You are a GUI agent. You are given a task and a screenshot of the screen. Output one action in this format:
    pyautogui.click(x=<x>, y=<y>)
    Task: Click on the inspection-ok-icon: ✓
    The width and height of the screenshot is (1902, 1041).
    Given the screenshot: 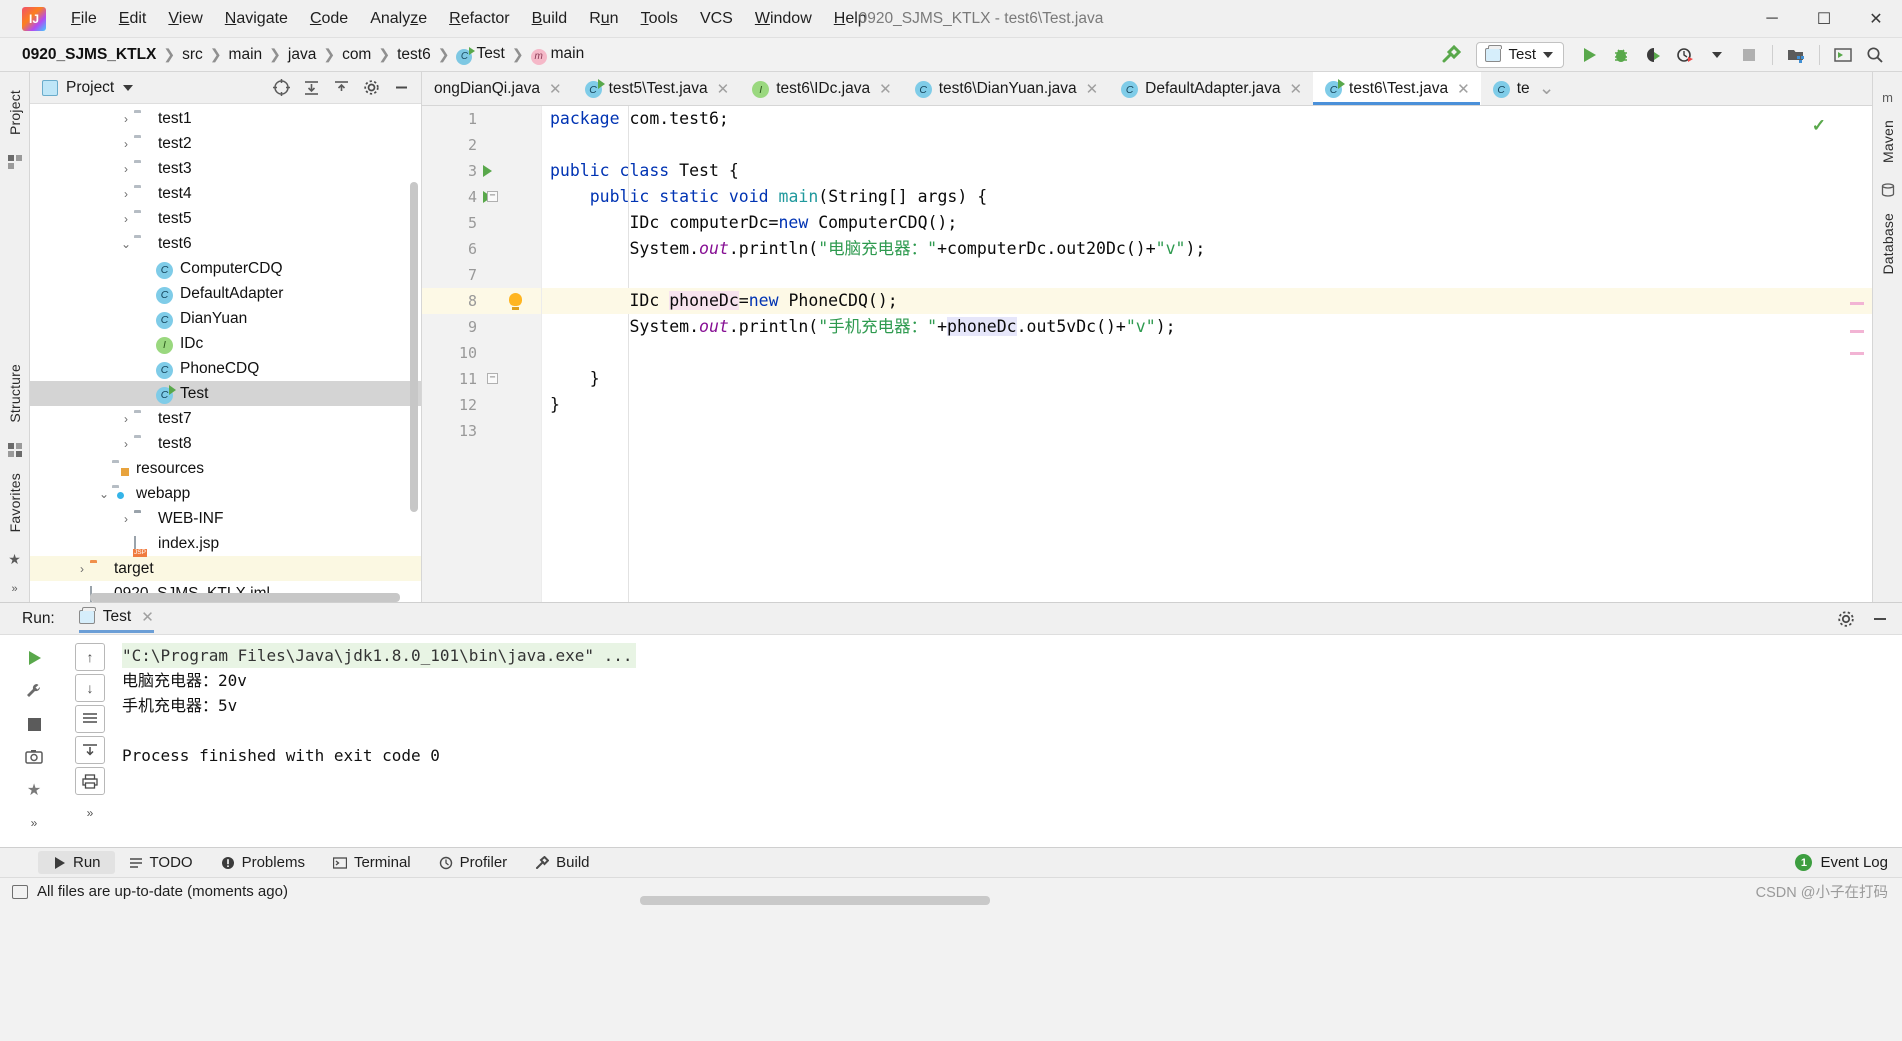 What is the action you would take?
    pyautogui.click(x=1819, y=126)
    